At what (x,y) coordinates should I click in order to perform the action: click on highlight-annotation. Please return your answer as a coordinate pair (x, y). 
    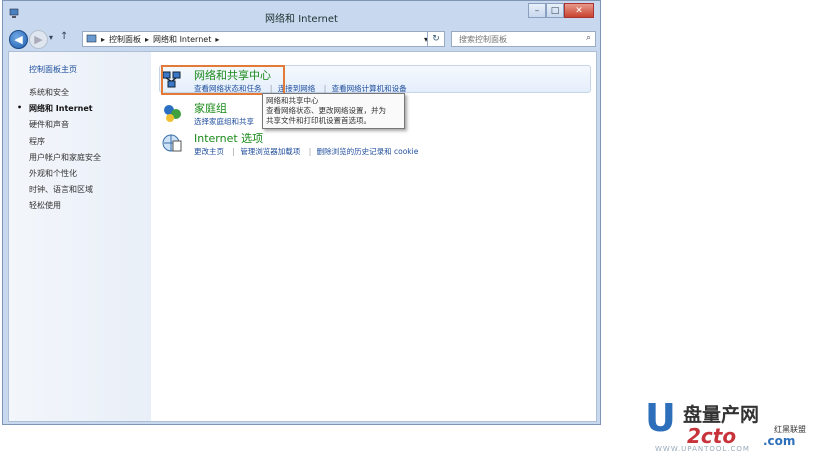
    Looking at the image, I should click on (223, 80).